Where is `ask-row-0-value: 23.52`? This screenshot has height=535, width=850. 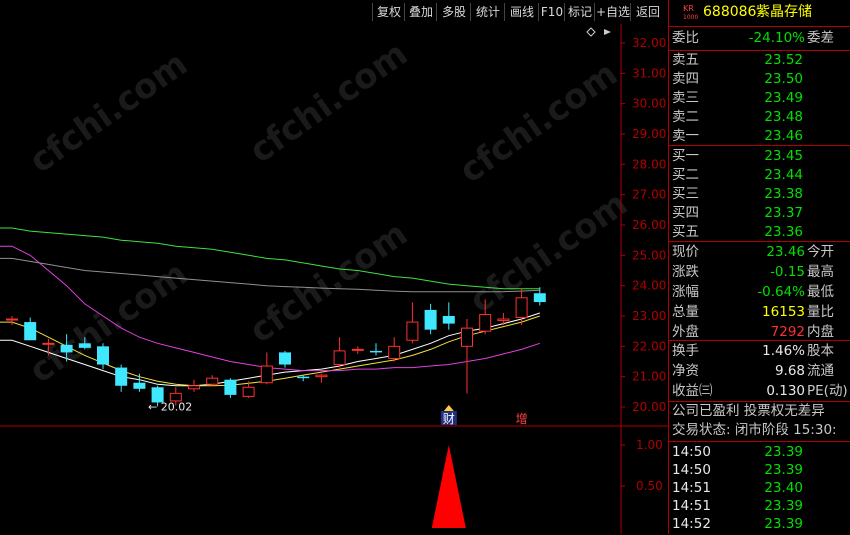 ask-row-0-value: 23.52 is located at coordinates (783, 60).